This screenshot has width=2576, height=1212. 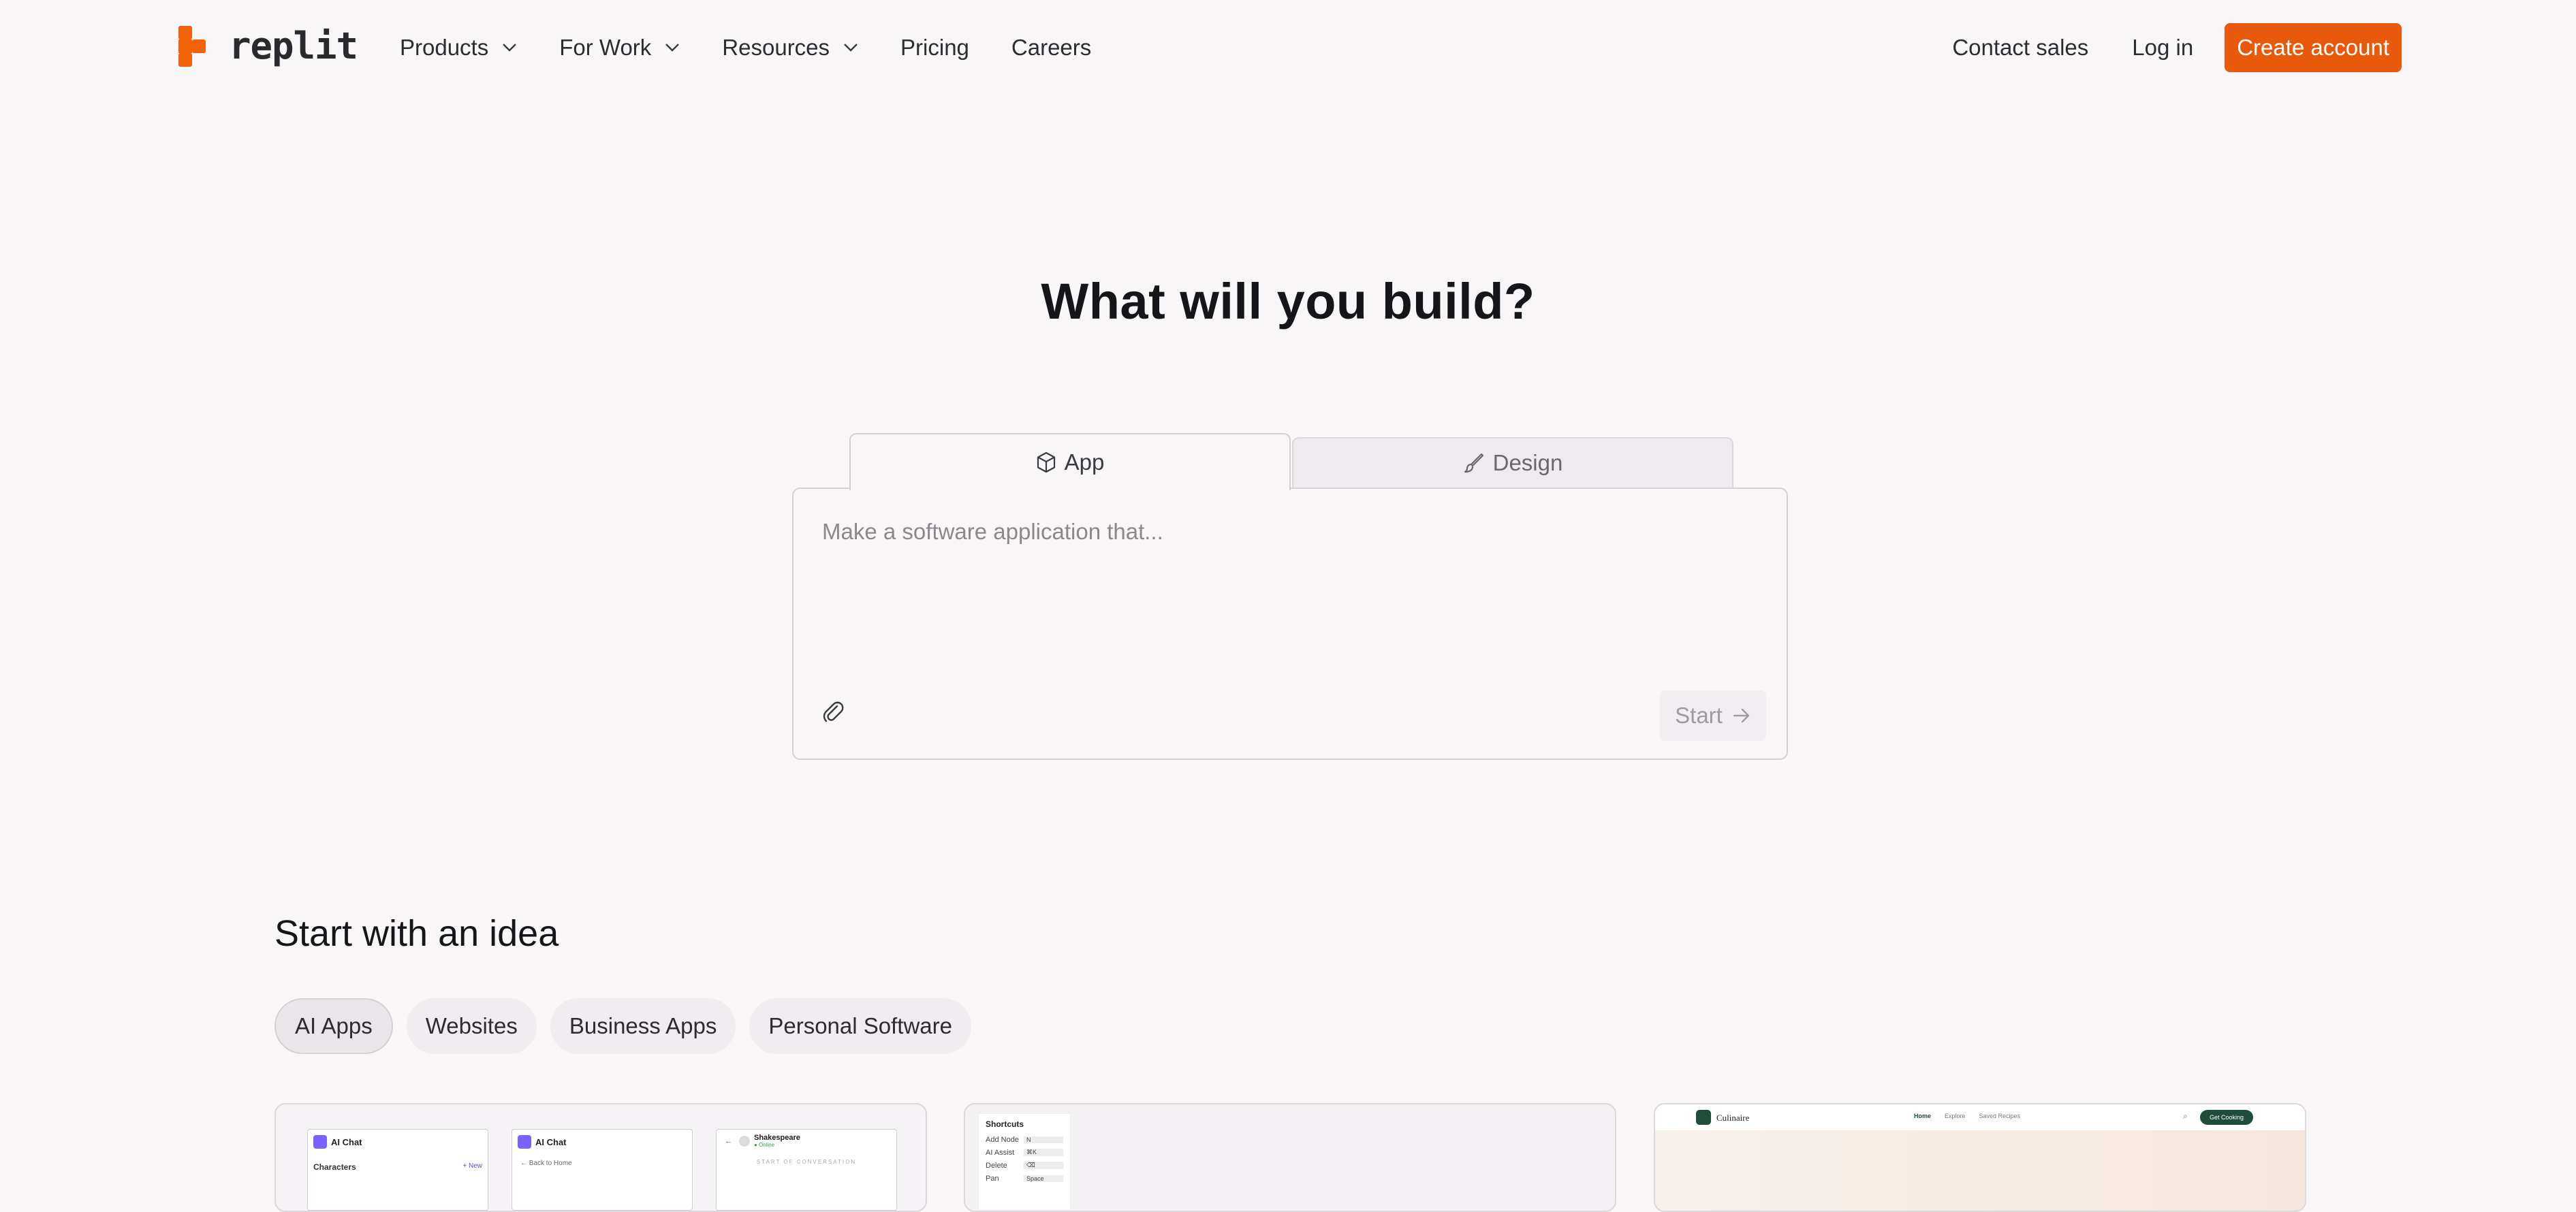 I want to click on culinaire-link-saved: Saved Recipes, so click(x=2000, y=1116).